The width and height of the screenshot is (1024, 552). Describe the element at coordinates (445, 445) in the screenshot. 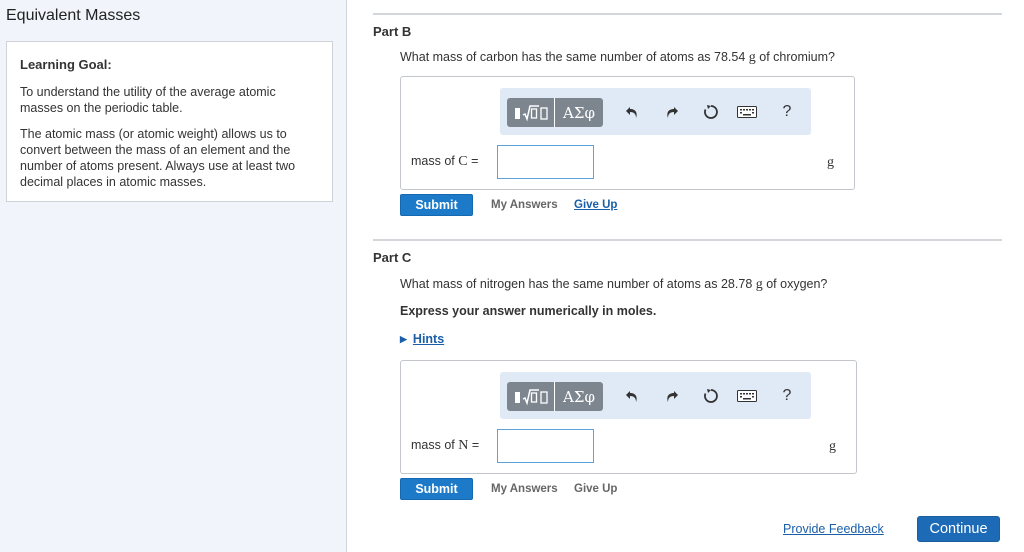

I see `part-c-field-label: mass of N =` at that location.